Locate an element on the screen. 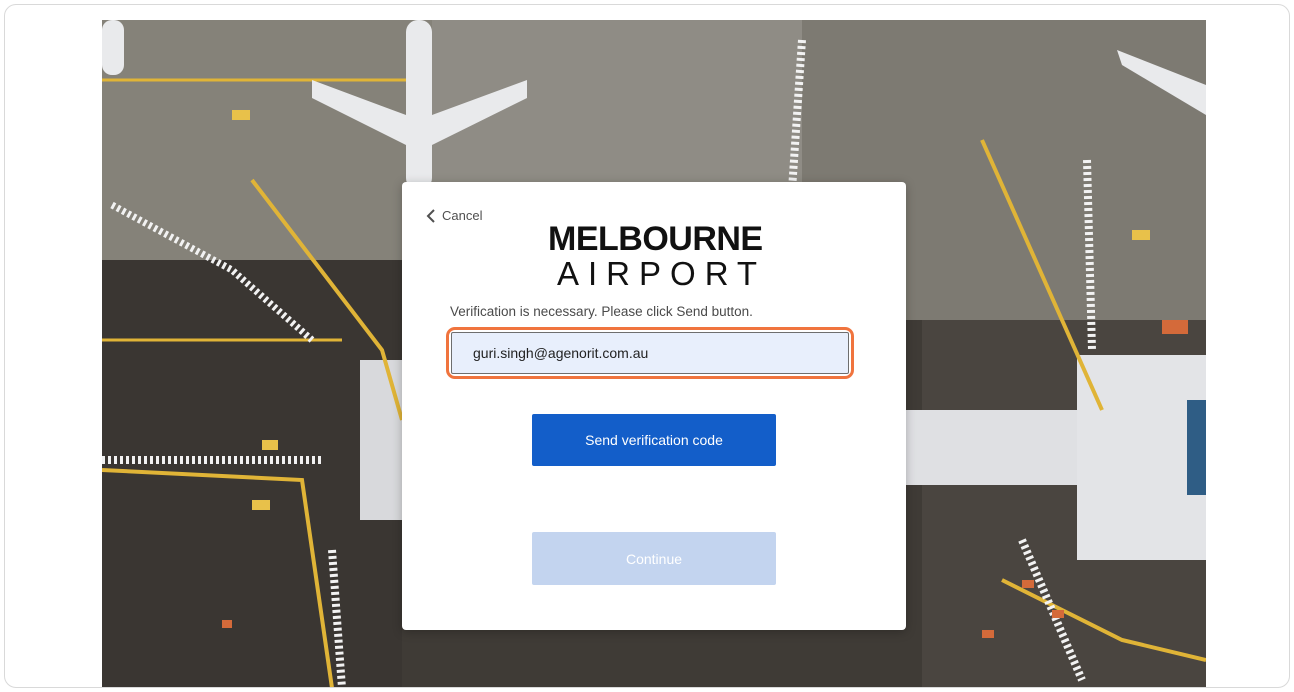 This screenshot has width=1294, height=692. email-field is located at coordinates (650, 353).